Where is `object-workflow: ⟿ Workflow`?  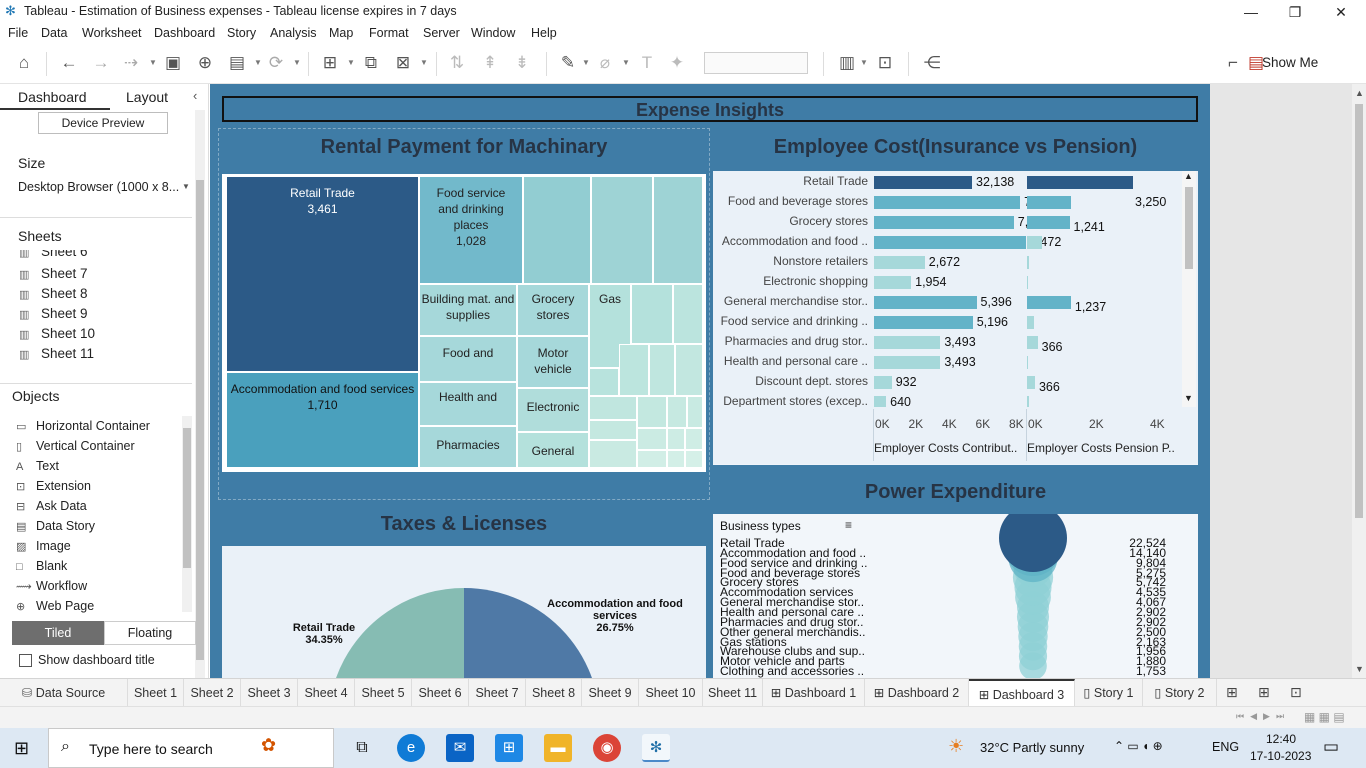
object-workflow: ⟿ Workflow is located at coordinates (51, 586).